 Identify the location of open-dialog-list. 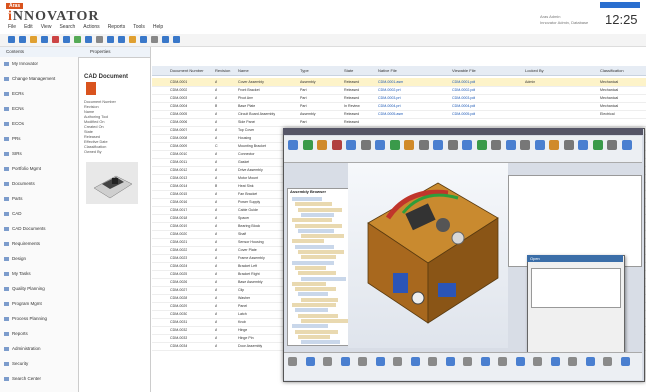
(576, 288).